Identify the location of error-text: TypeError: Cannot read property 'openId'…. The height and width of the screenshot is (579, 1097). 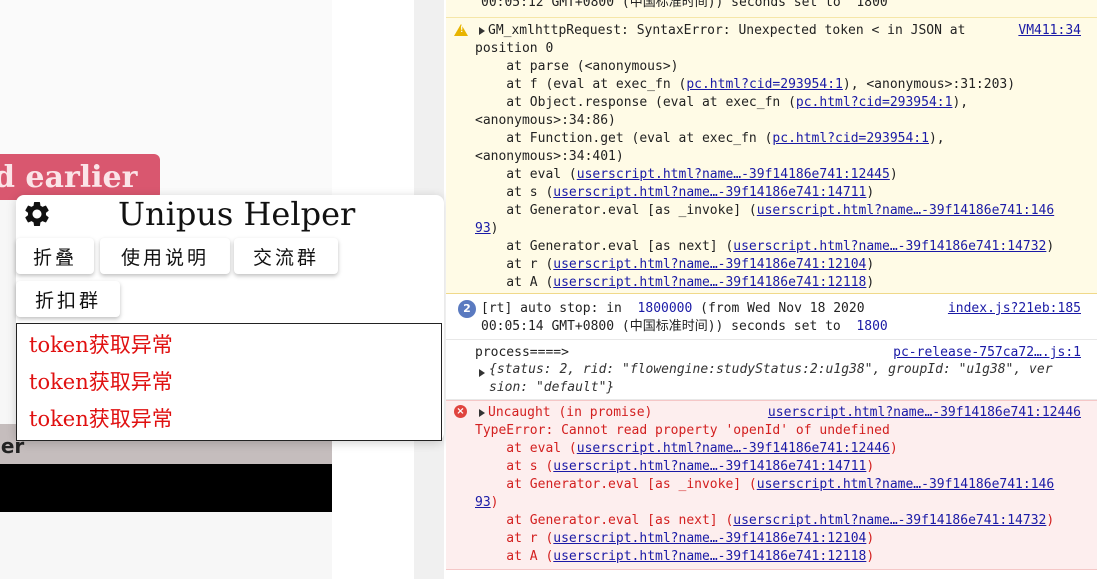
(682, 430).